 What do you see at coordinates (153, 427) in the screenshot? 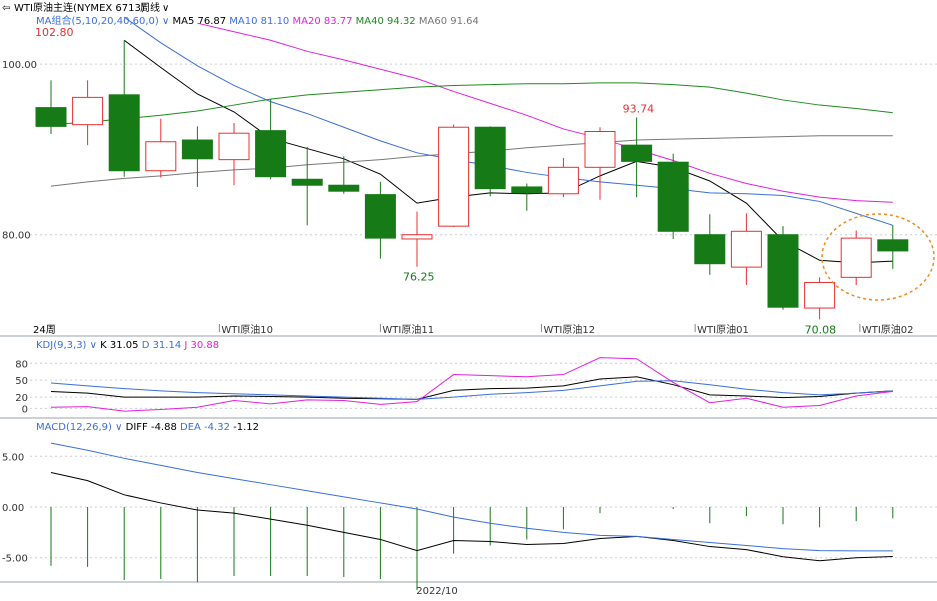
I see `legend-value-diff: DIFF -4.88` at bounding box center [153, 427].